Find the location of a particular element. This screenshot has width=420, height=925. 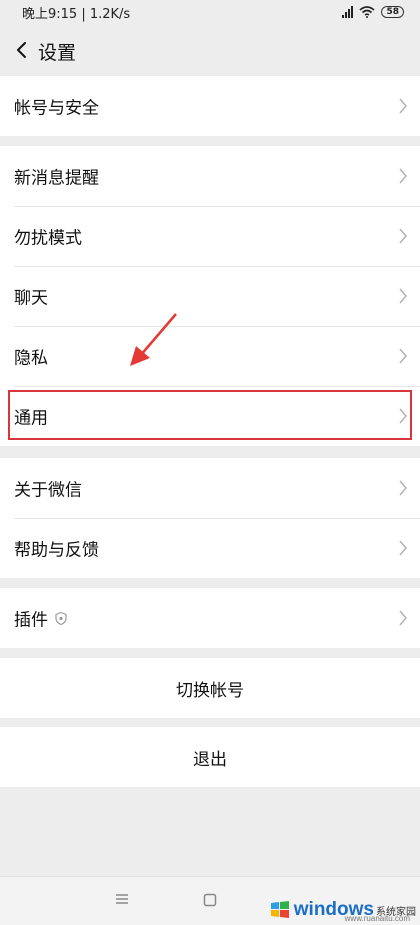

settings-group-about: 关于微信 帮助与反馈 is located at coordinates (210, 518).